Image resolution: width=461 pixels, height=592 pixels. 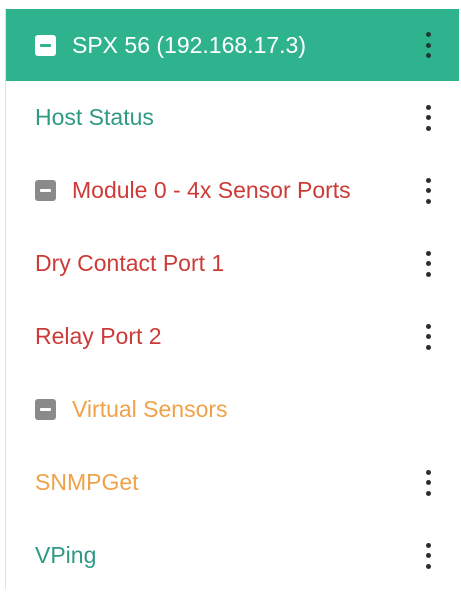 I want to click on virtual-sensors-label: Virtual Sensors, so click(x=150, y=409).